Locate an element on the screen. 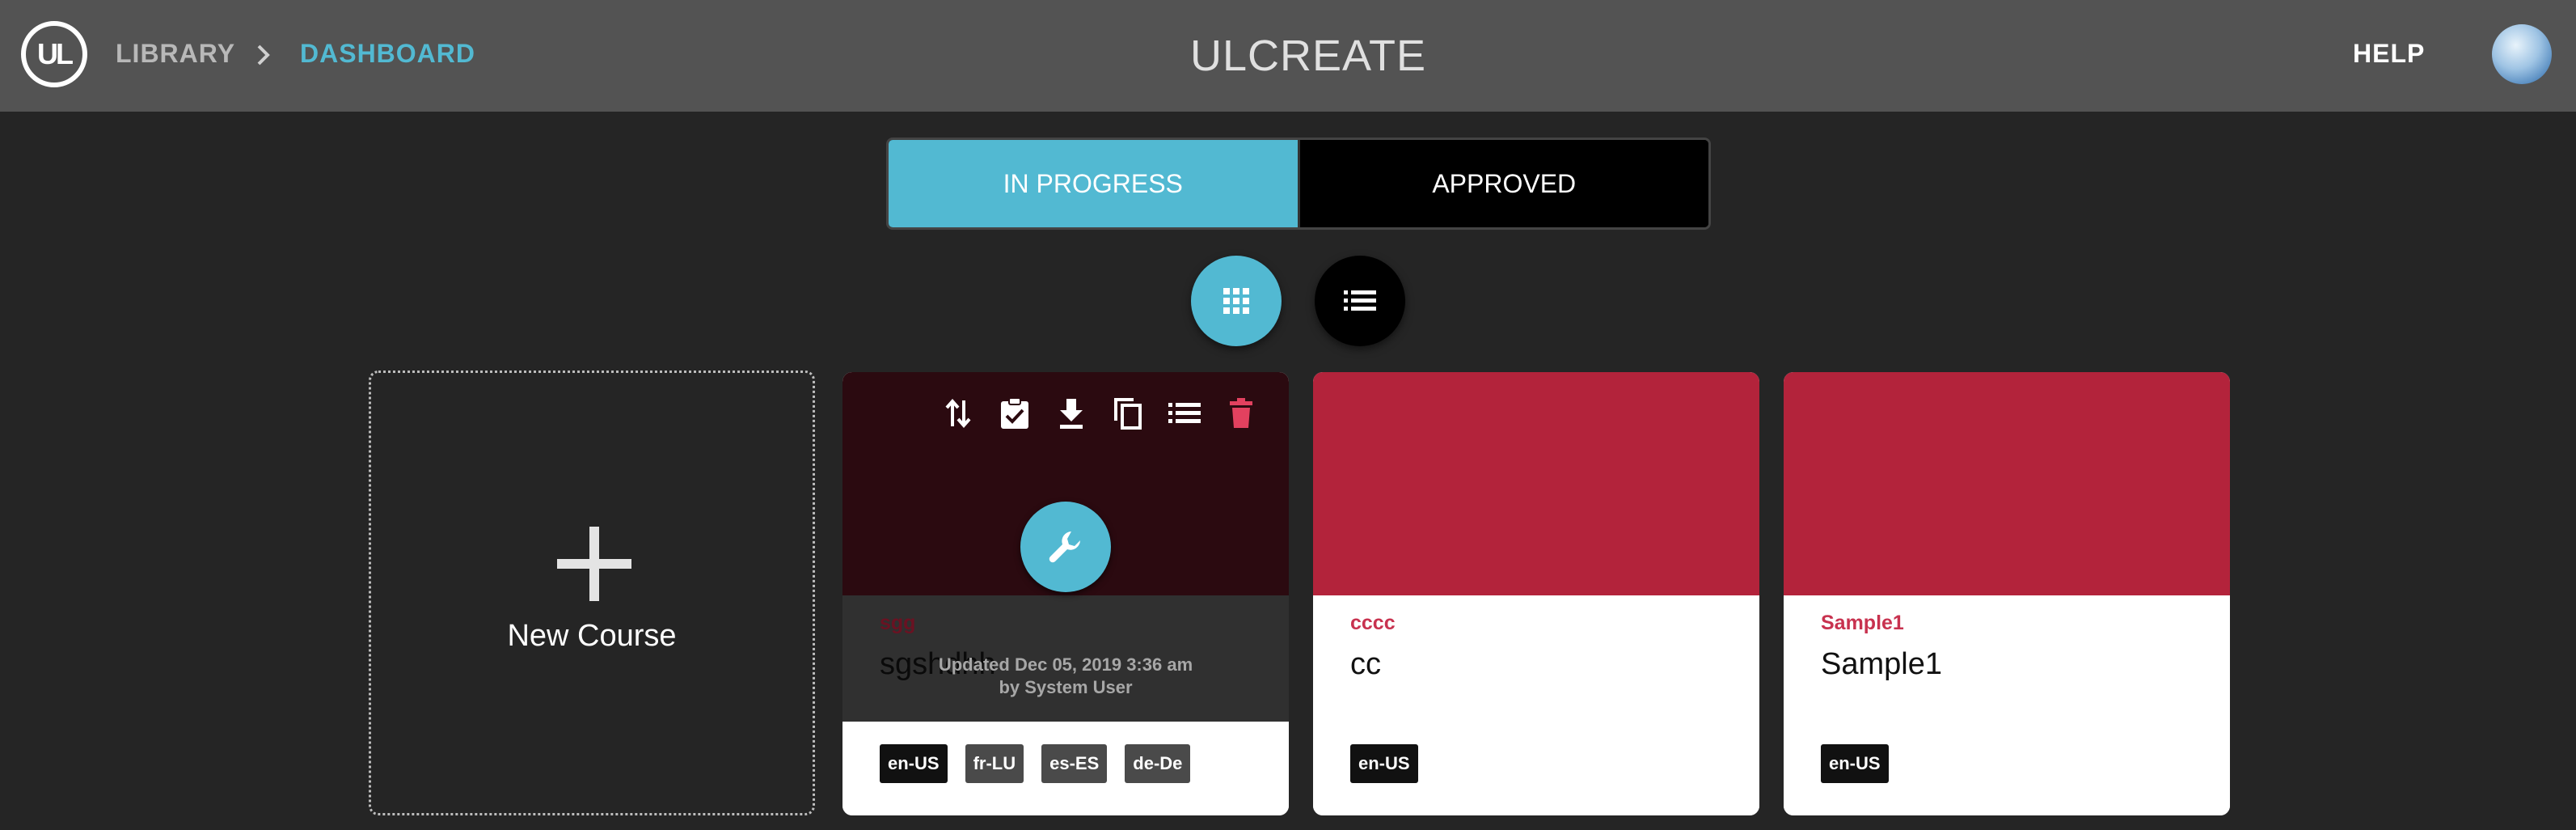  breadcrumb-dashboard: DASHBOARD is located at coordinates (387, 54).